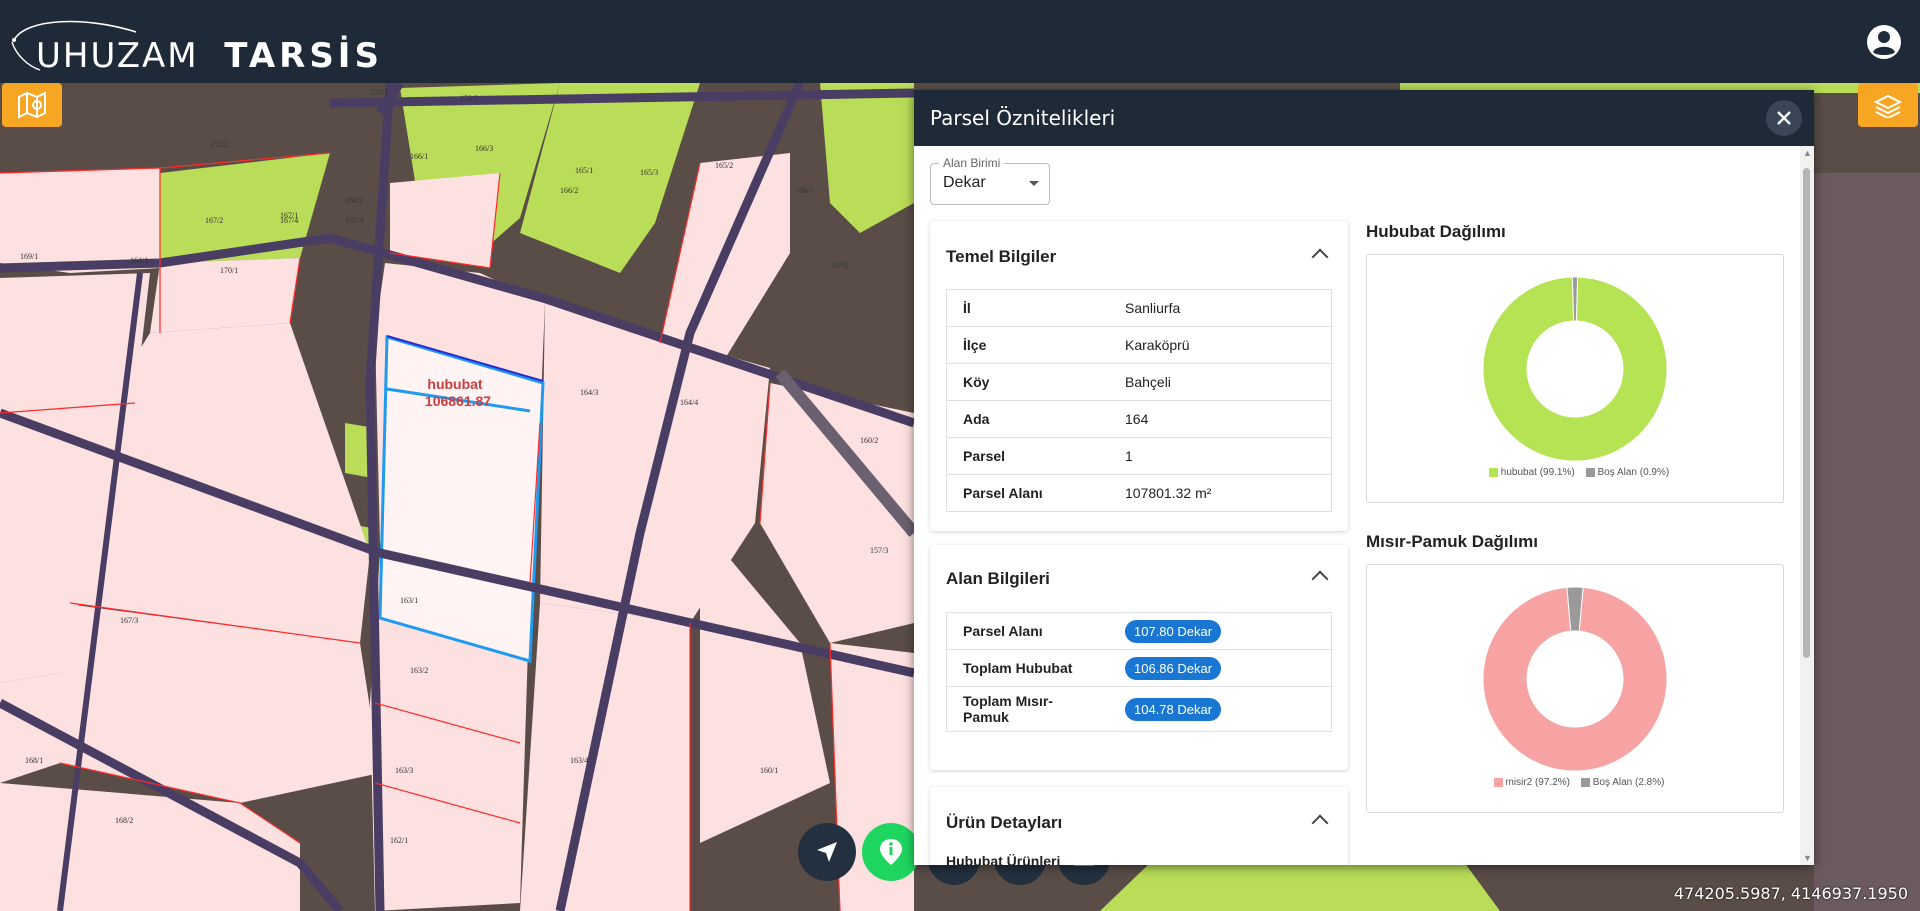  I want to click on parcel-number-label: 163/2, so click(419, 670).